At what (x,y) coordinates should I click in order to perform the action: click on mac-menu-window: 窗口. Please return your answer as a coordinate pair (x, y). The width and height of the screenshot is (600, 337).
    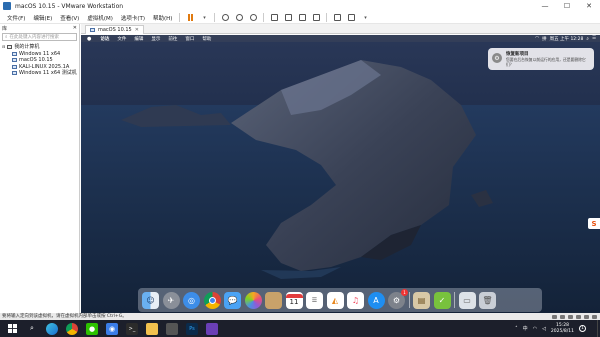
    Looking at the image, I should click on (189, 39).